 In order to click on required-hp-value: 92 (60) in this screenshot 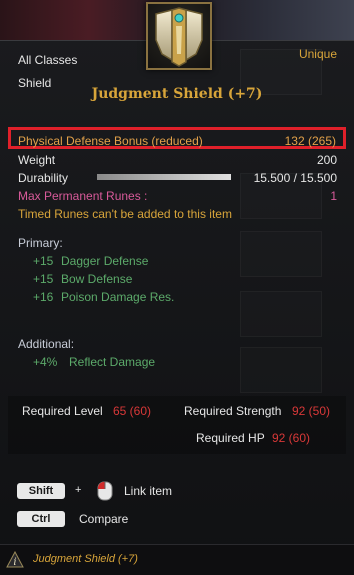, I will do `click(291, 438)`.